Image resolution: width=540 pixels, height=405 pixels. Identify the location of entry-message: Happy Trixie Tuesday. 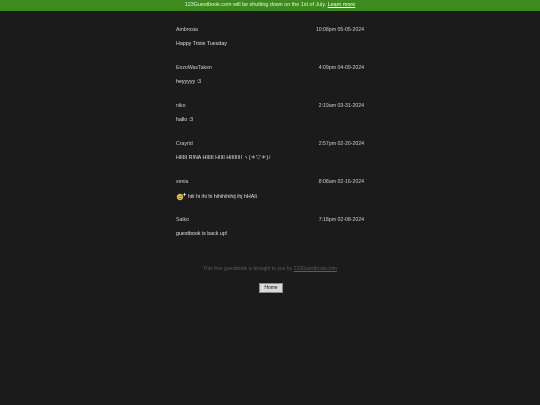
(270, 44).